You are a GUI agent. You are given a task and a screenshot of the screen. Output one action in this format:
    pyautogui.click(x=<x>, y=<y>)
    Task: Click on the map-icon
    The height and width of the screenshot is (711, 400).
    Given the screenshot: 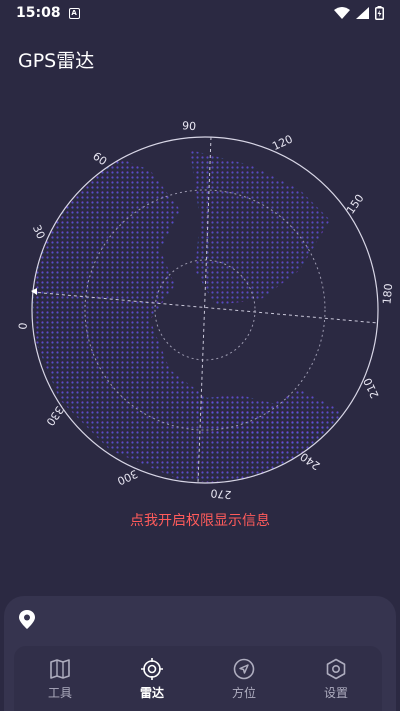 What is the action you would take?
    pyautogui.click(x=60, y=669)
    